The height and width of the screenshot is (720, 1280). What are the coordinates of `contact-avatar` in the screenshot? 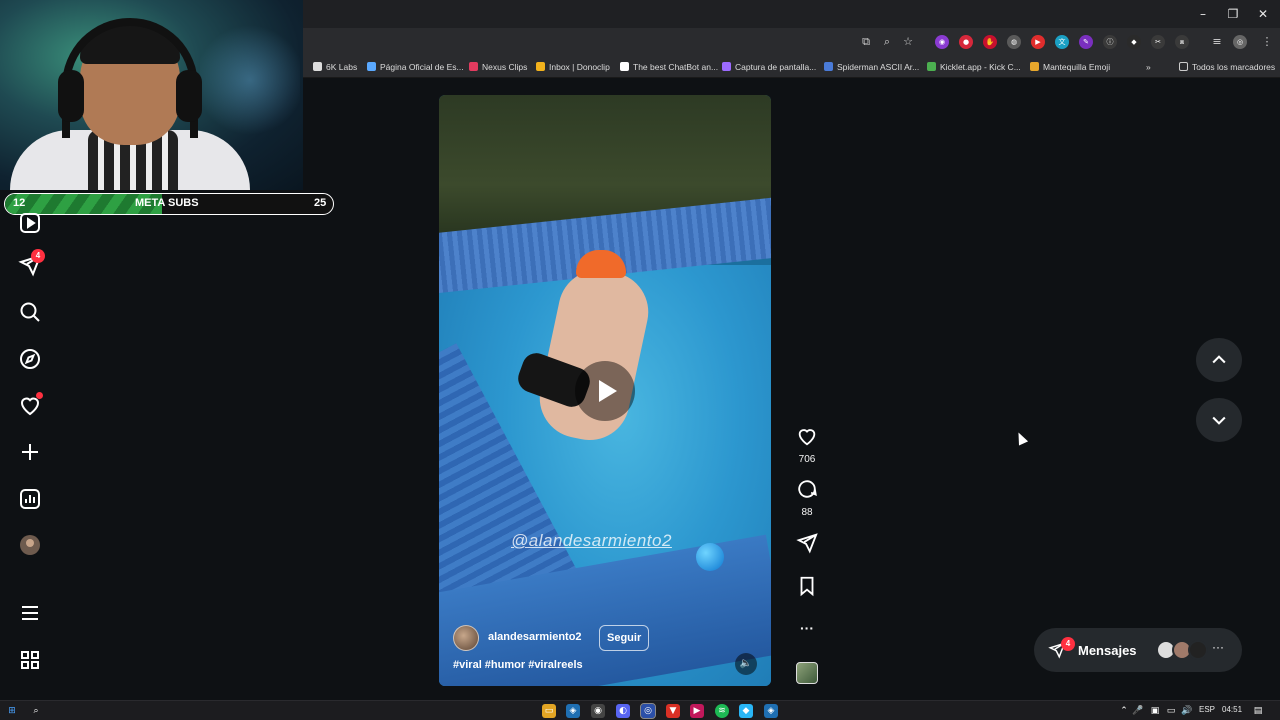 It's located at (1198, 650).